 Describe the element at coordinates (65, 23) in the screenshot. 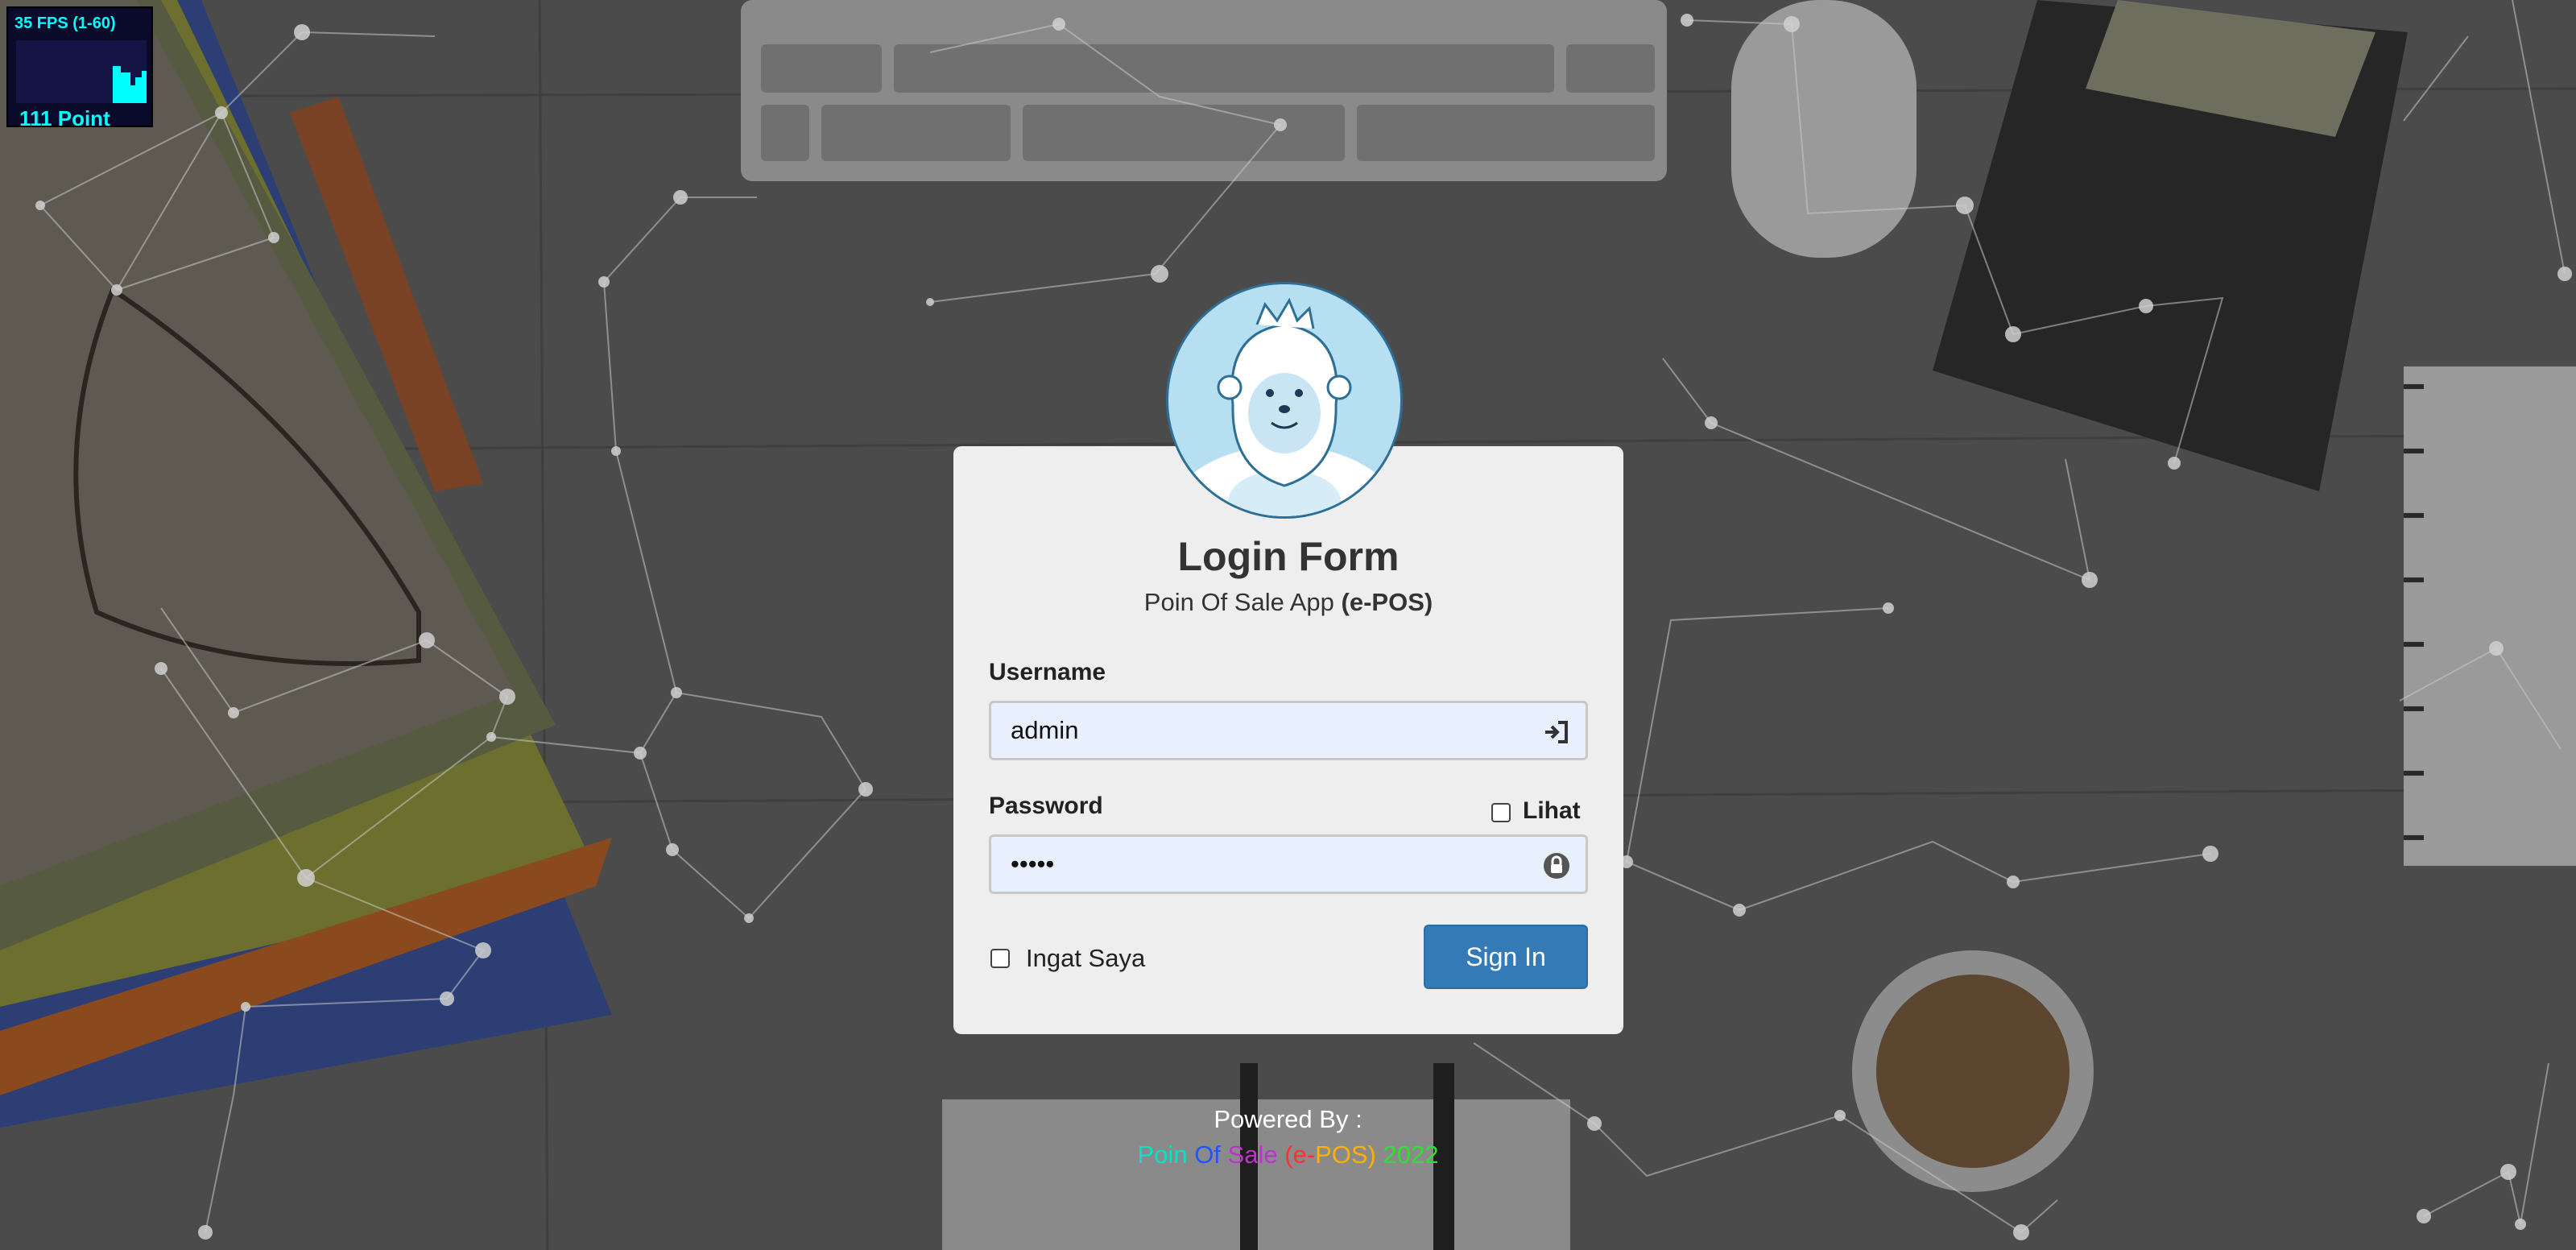

I see `fps-text: 35 FPS (1-60)` at that location.